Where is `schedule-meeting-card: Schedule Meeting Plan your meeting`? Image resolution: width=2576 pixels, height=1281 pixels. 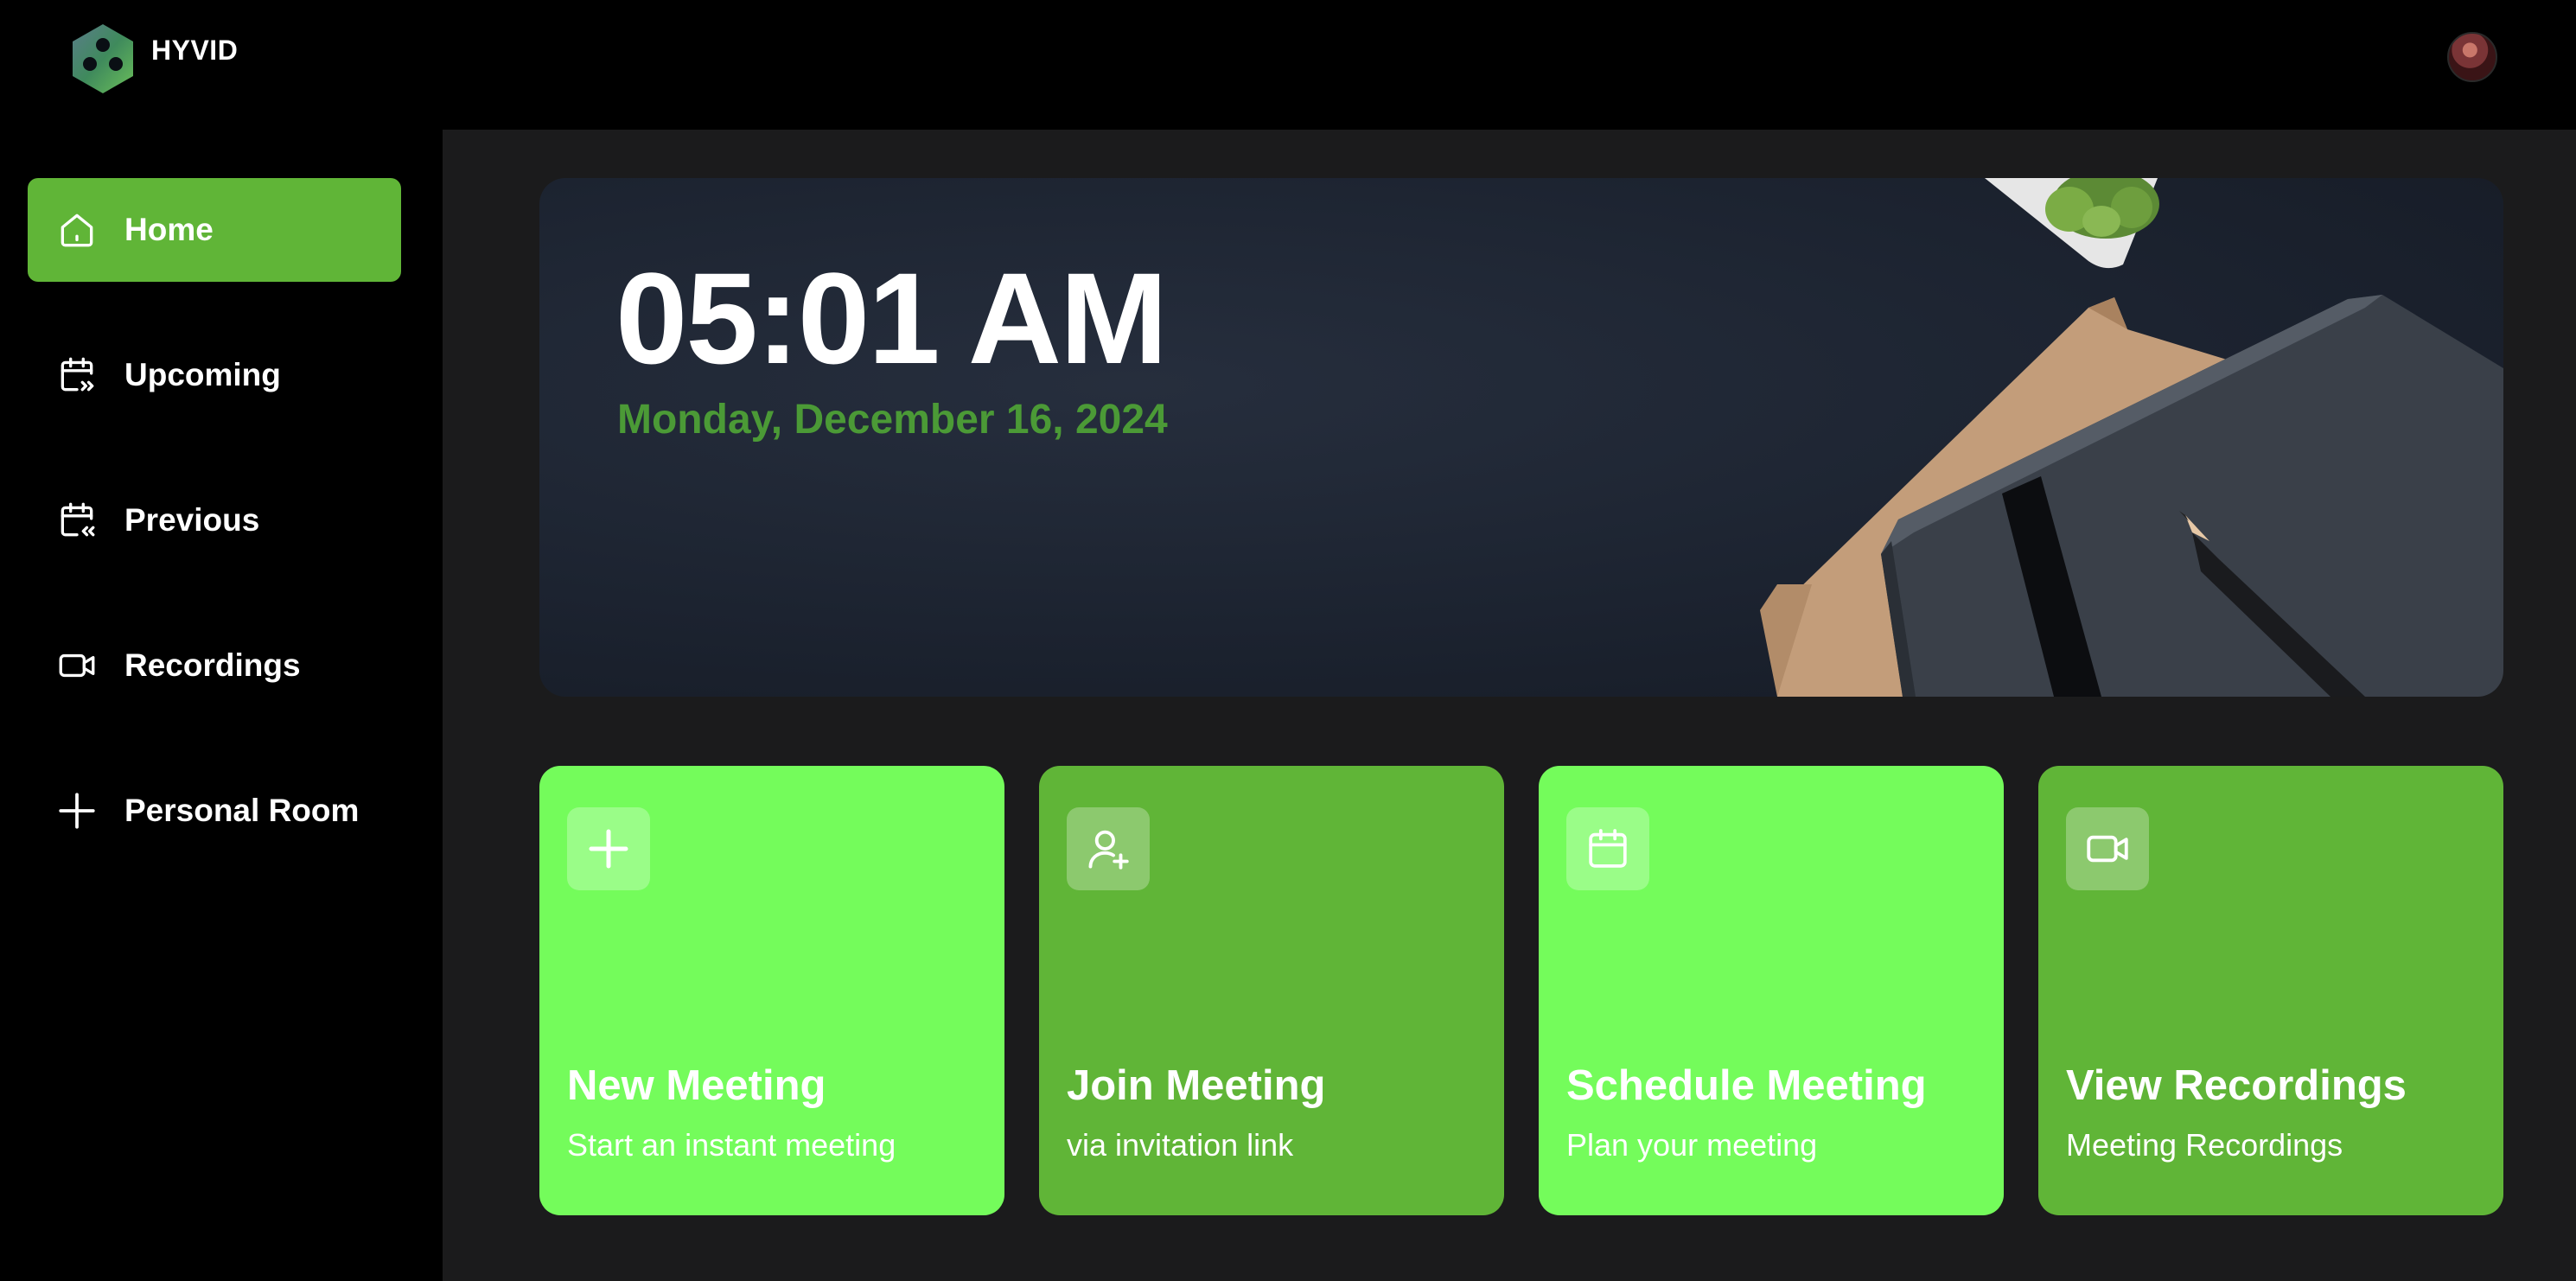
schedule-meeting-card: Schedule Meeting Plan your meeting is located at coordinates (1771, 990).